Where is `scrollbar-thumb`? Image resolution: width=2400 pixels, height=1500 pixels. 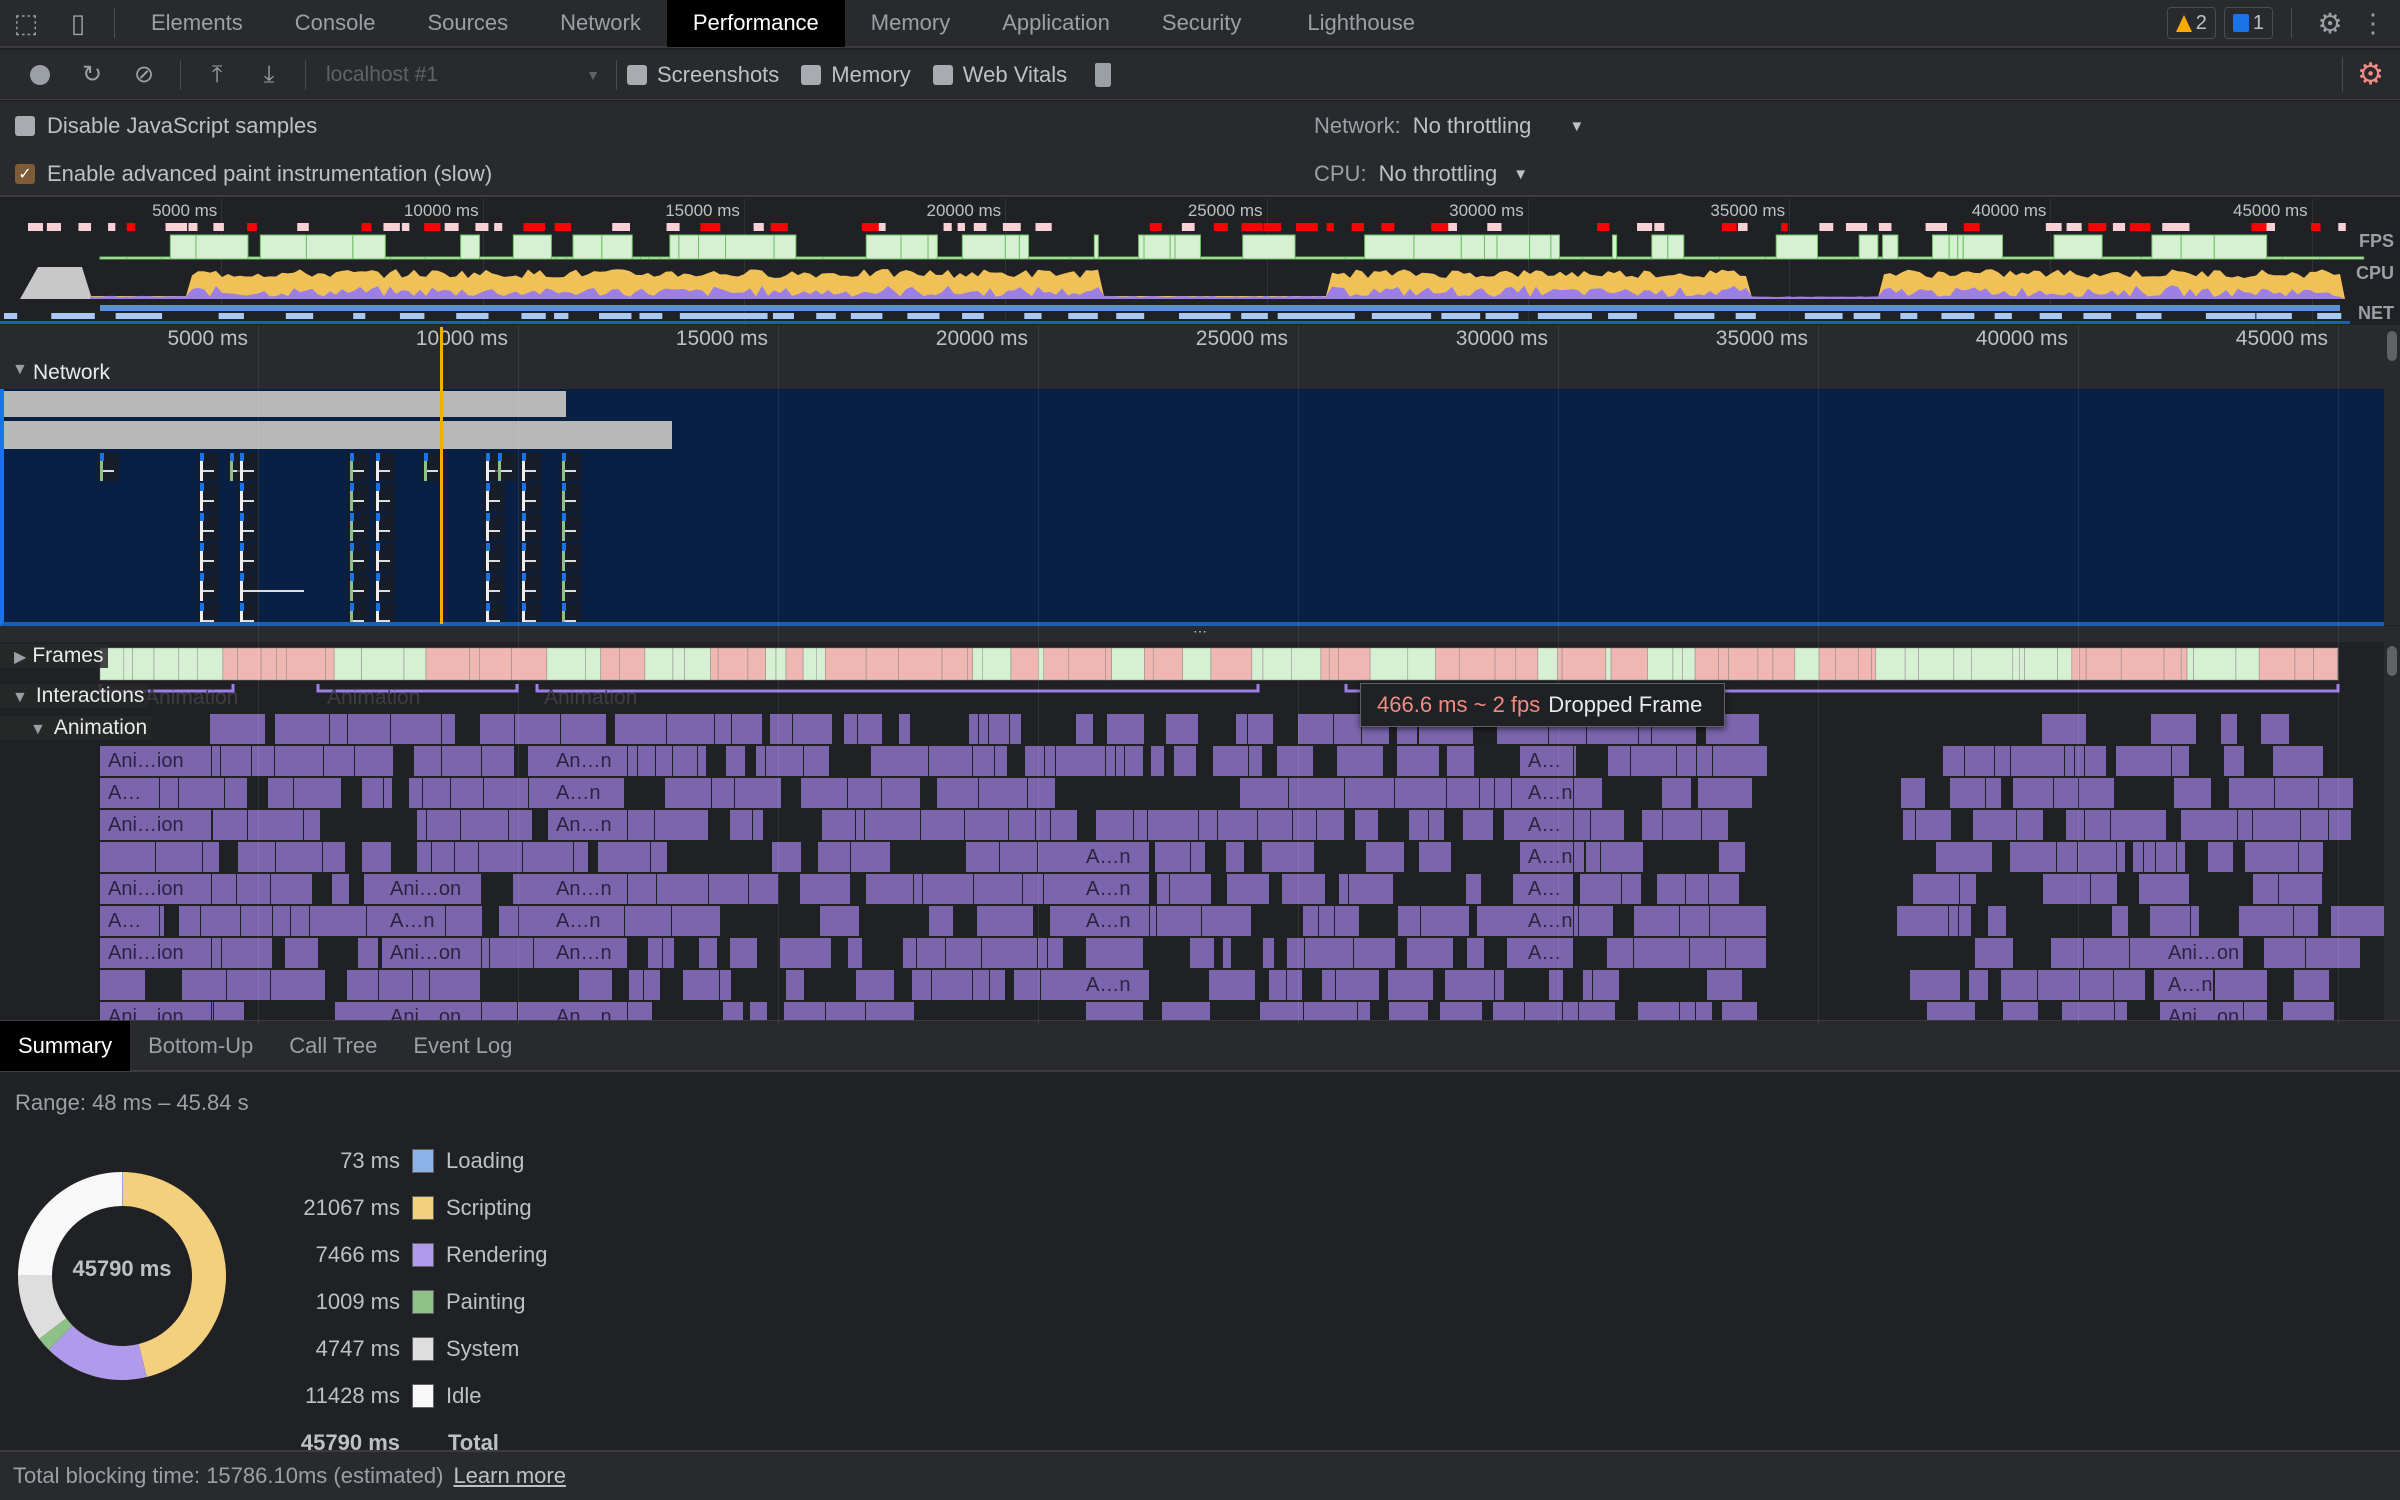
scrollbar-thumb is located at coordinates (2392, 346).